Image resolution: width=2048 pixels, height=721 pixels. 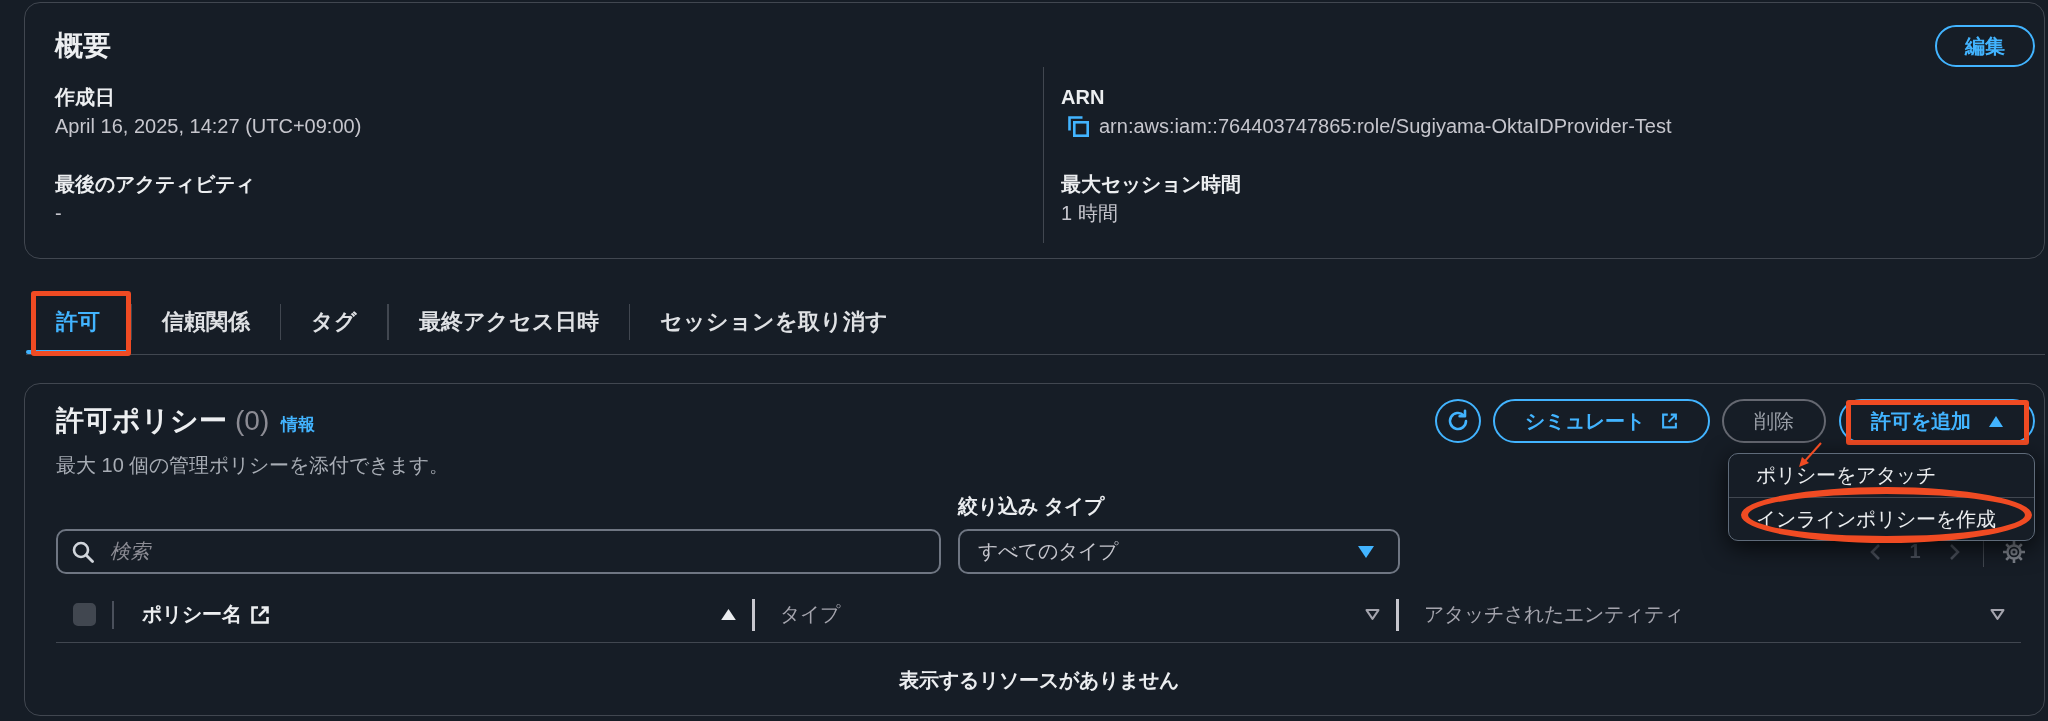 What do you see at coordinates (155, 184) in the screenshot?
I see `field-label: 最後のアクティビティ` at bounding box center [155, 184].